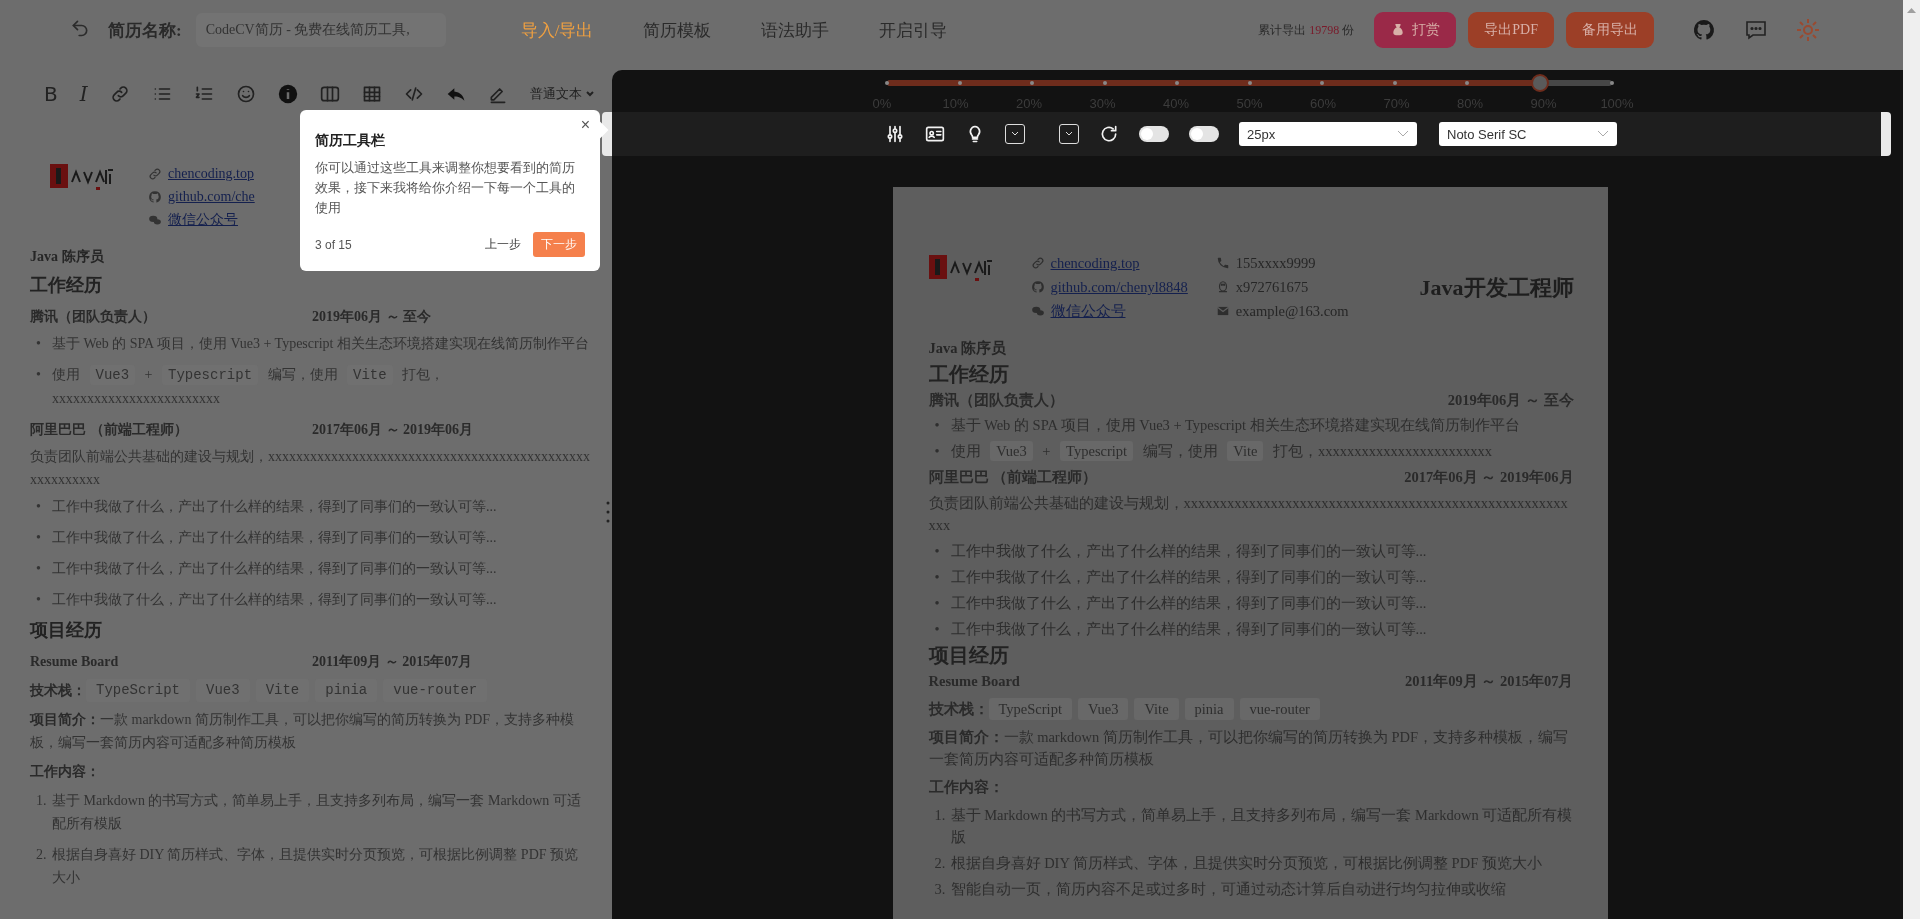  Describe the element at coordinates (1037, 311) in the screenshot. I see `chat-bubbles-icon` at that location.